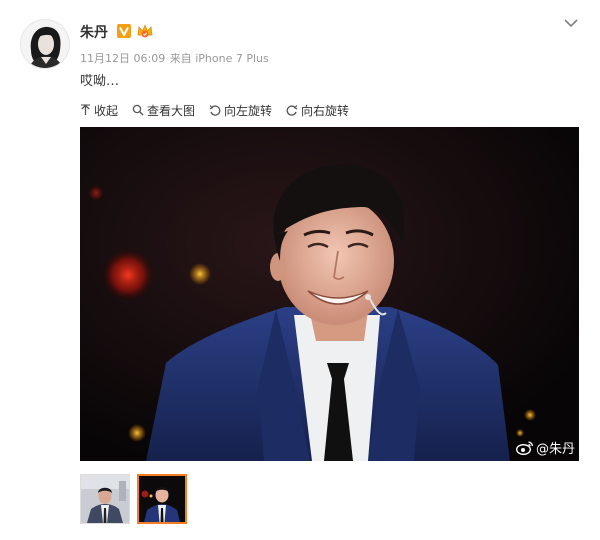  What do you see at coordinates (248, 110) in the screenshot?
I see `rotate-left-label: 向左旋转` at bounding box center [248, 110].